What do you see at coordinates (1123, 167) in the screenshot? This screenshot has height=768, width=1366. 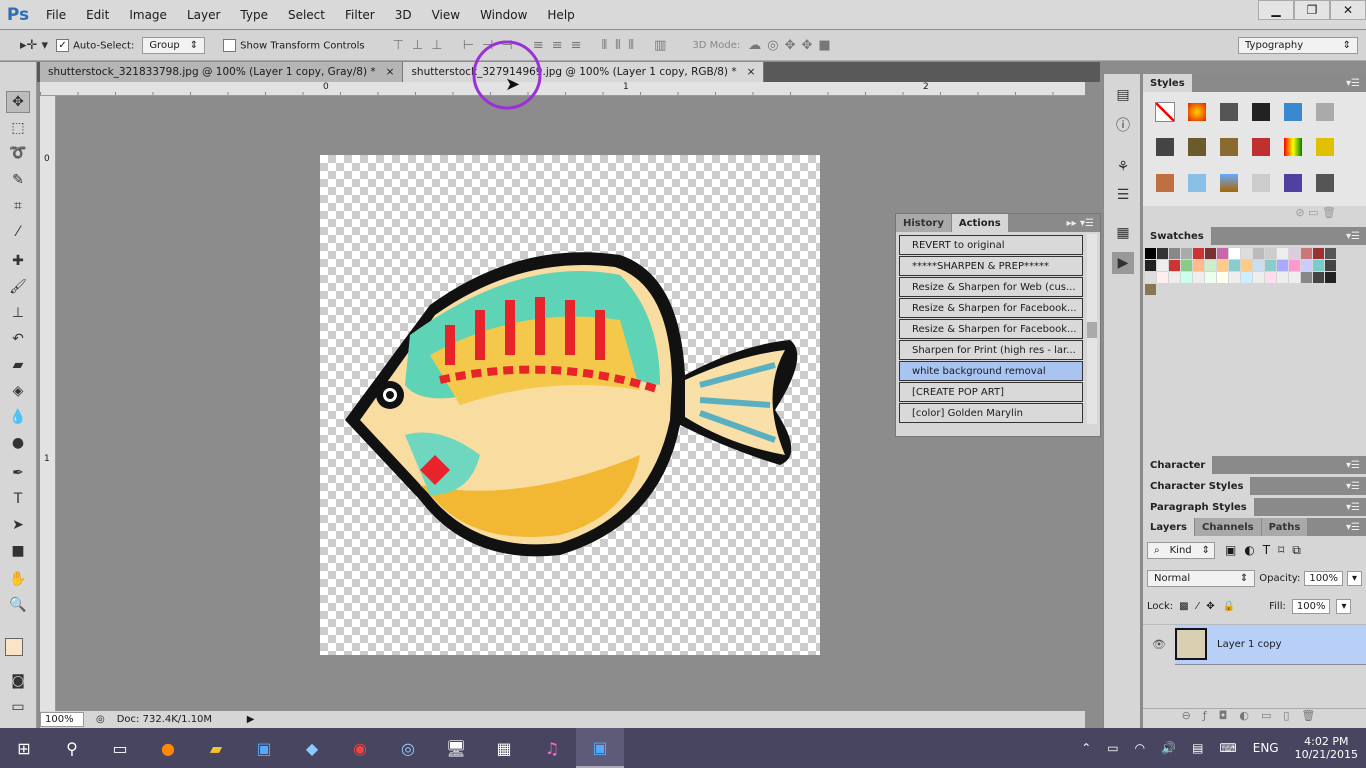 I see `brush-presets-icon: ⚘` at bounding box center [1123, 167].